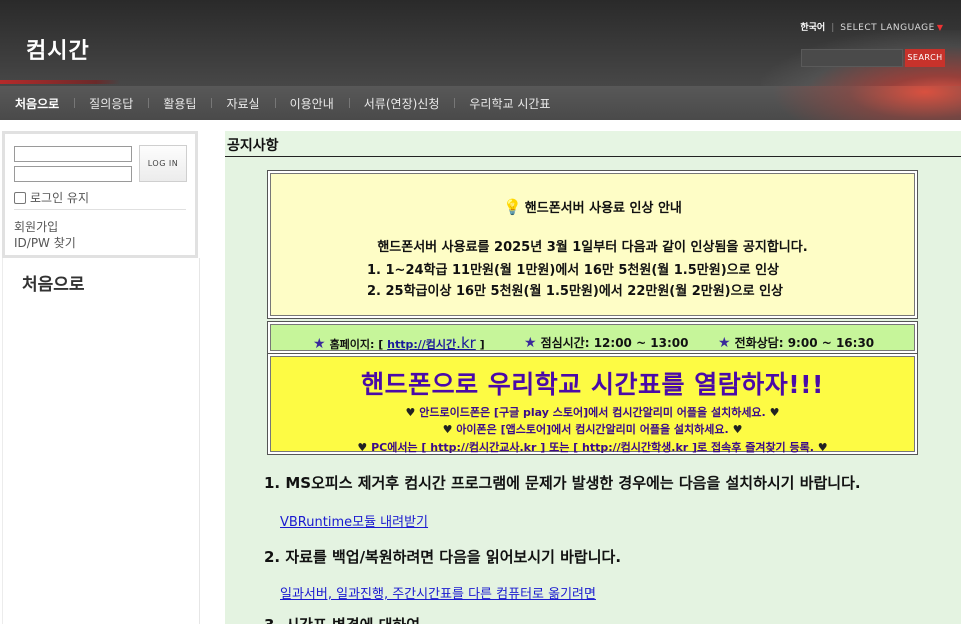 Image resolution: width=961 pixels, height=624 pixels. What do you see at coordinates (482, 344) in the screenshot?
I see `homepage-close: ]` at bounding box center [482, 344].